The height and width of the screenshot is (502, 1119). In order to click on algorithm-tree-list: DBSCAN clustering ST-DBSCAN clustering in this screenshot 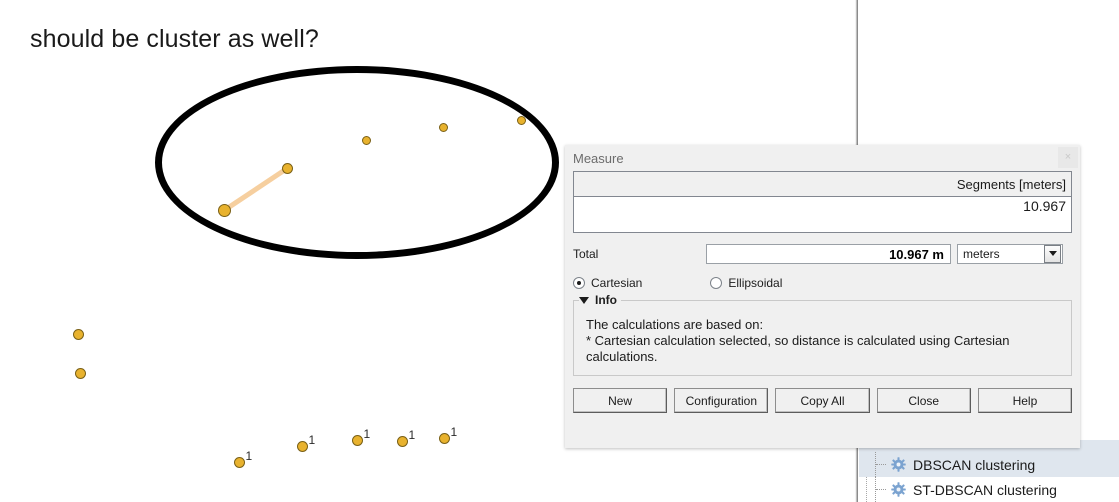, I will do `click(989, 471)`.